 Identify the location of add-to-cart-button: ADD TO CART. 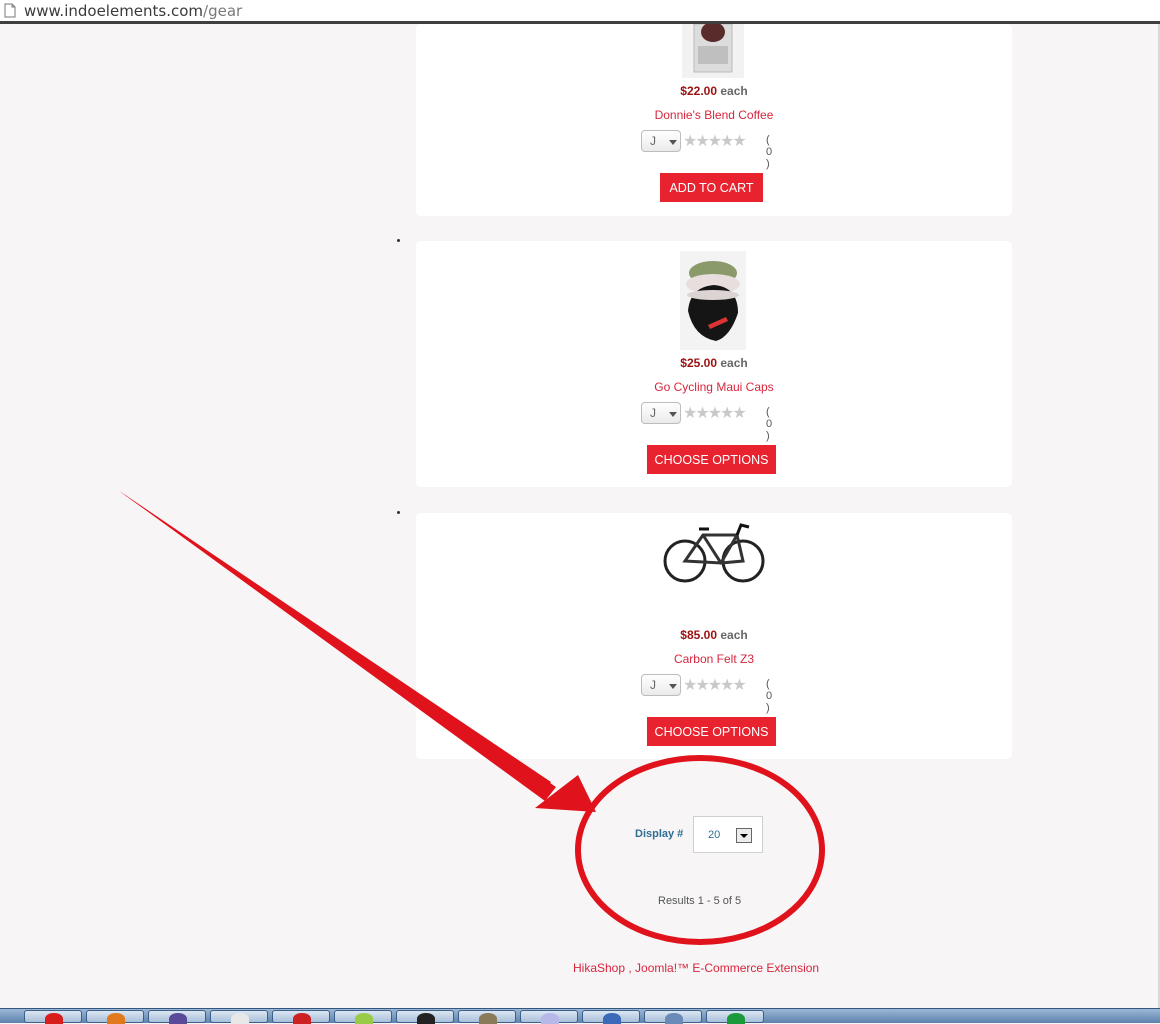
(711, 187).